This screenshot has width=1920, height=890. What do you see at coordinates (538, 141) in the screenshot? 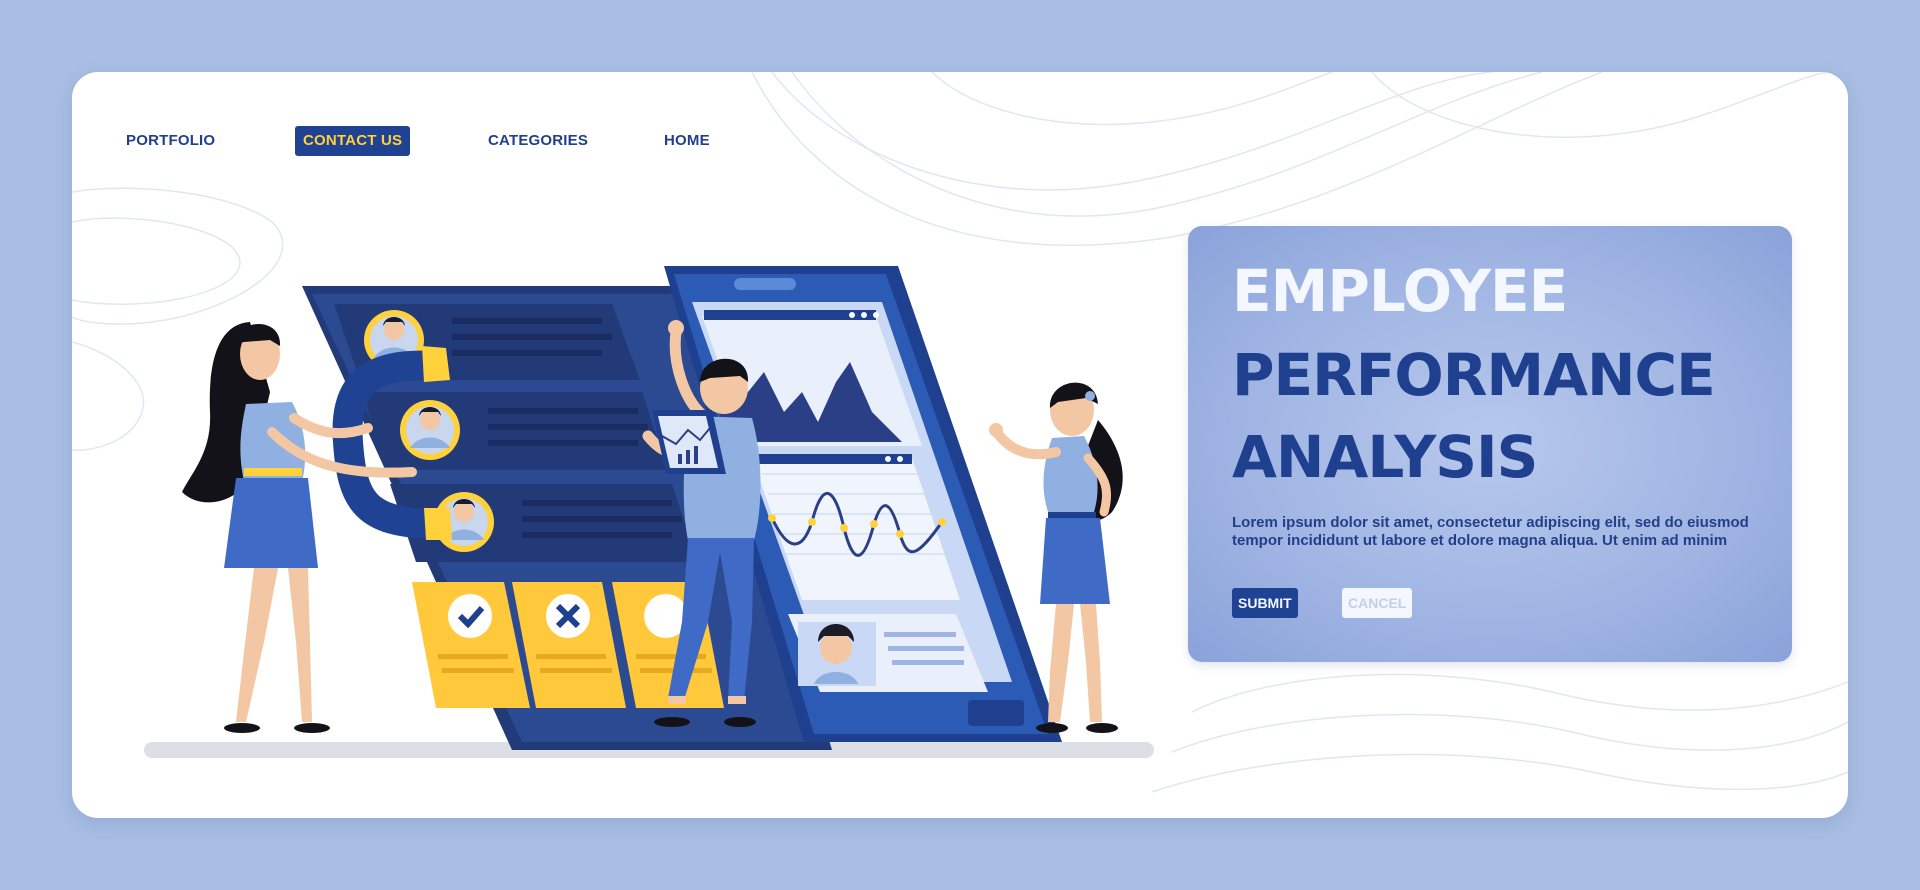
I see `nav-categories: CATEGORIES` at bounding box center [538, 141].